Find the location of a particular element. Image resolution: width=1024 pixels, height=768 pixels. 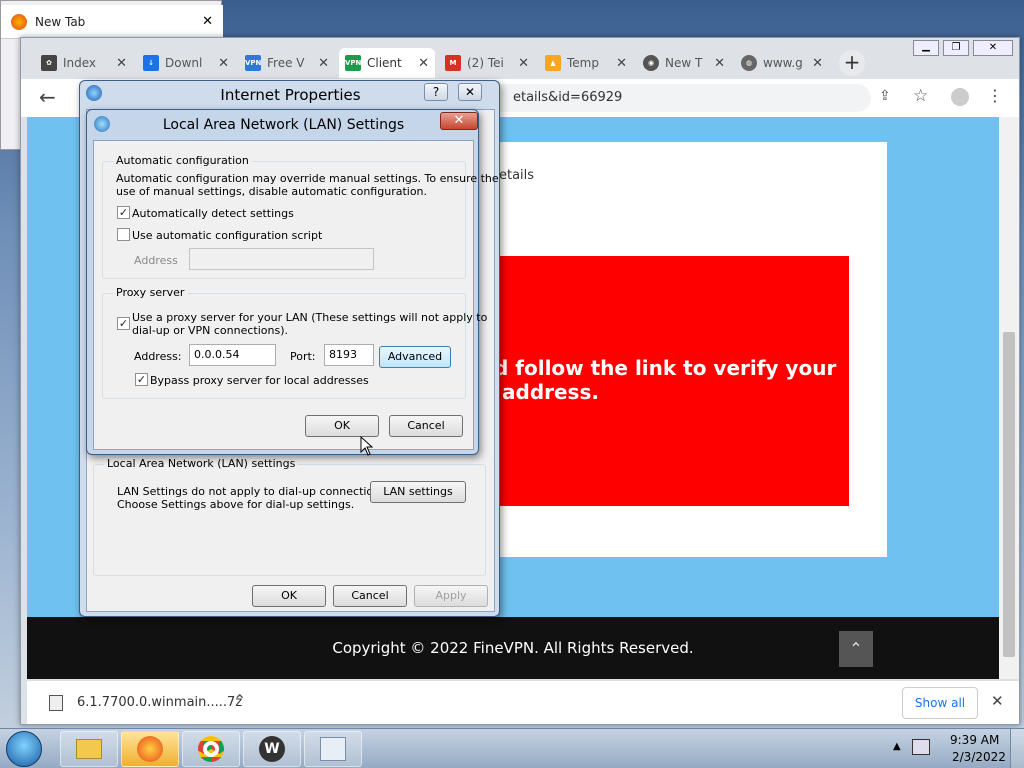

tab-download: ↓ Downl ✕ is located at coordinates (186, 63).